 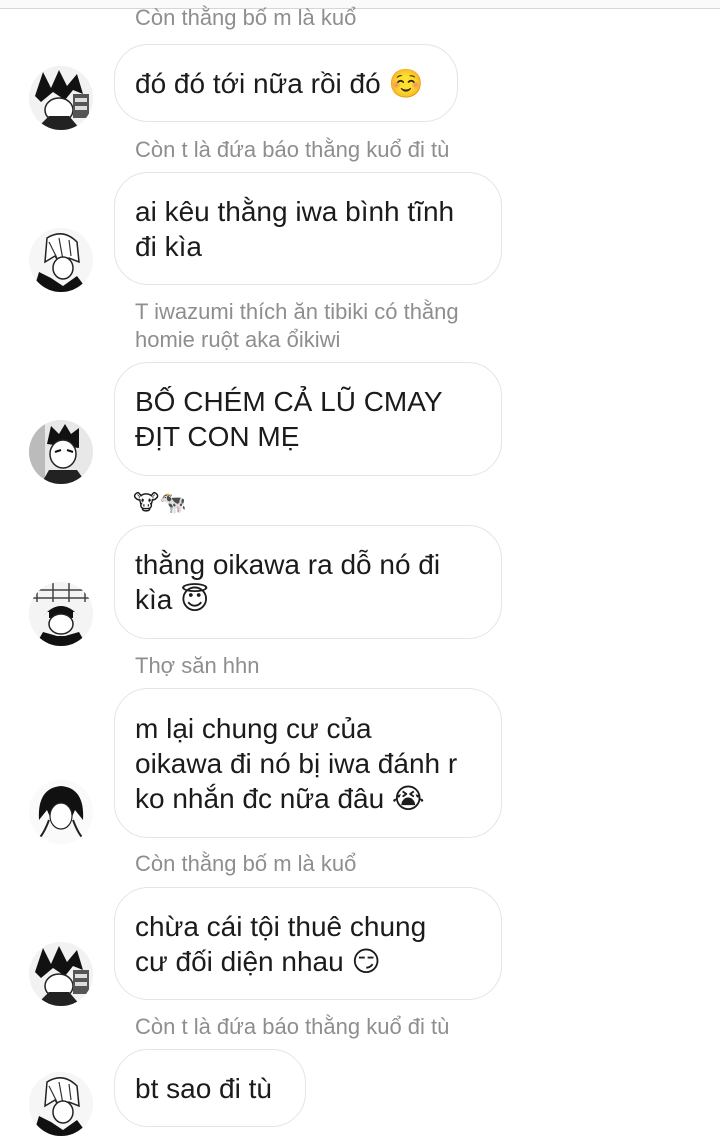 I want to click on message-bubble: đó đó tới nữa rồi đó ☺️, so click(x=286, y=83).